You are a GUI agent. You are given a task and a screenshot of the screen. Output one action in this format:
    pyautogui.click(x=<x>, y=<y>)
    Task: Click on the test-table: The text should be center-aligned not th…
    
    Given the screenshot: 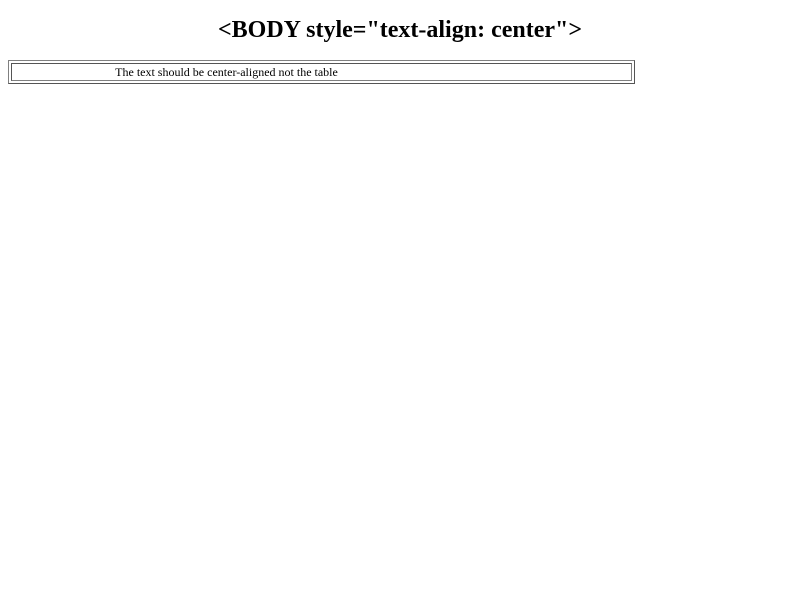 What is the action you would take?
    pyautogui.click(x=321, y=72)
    